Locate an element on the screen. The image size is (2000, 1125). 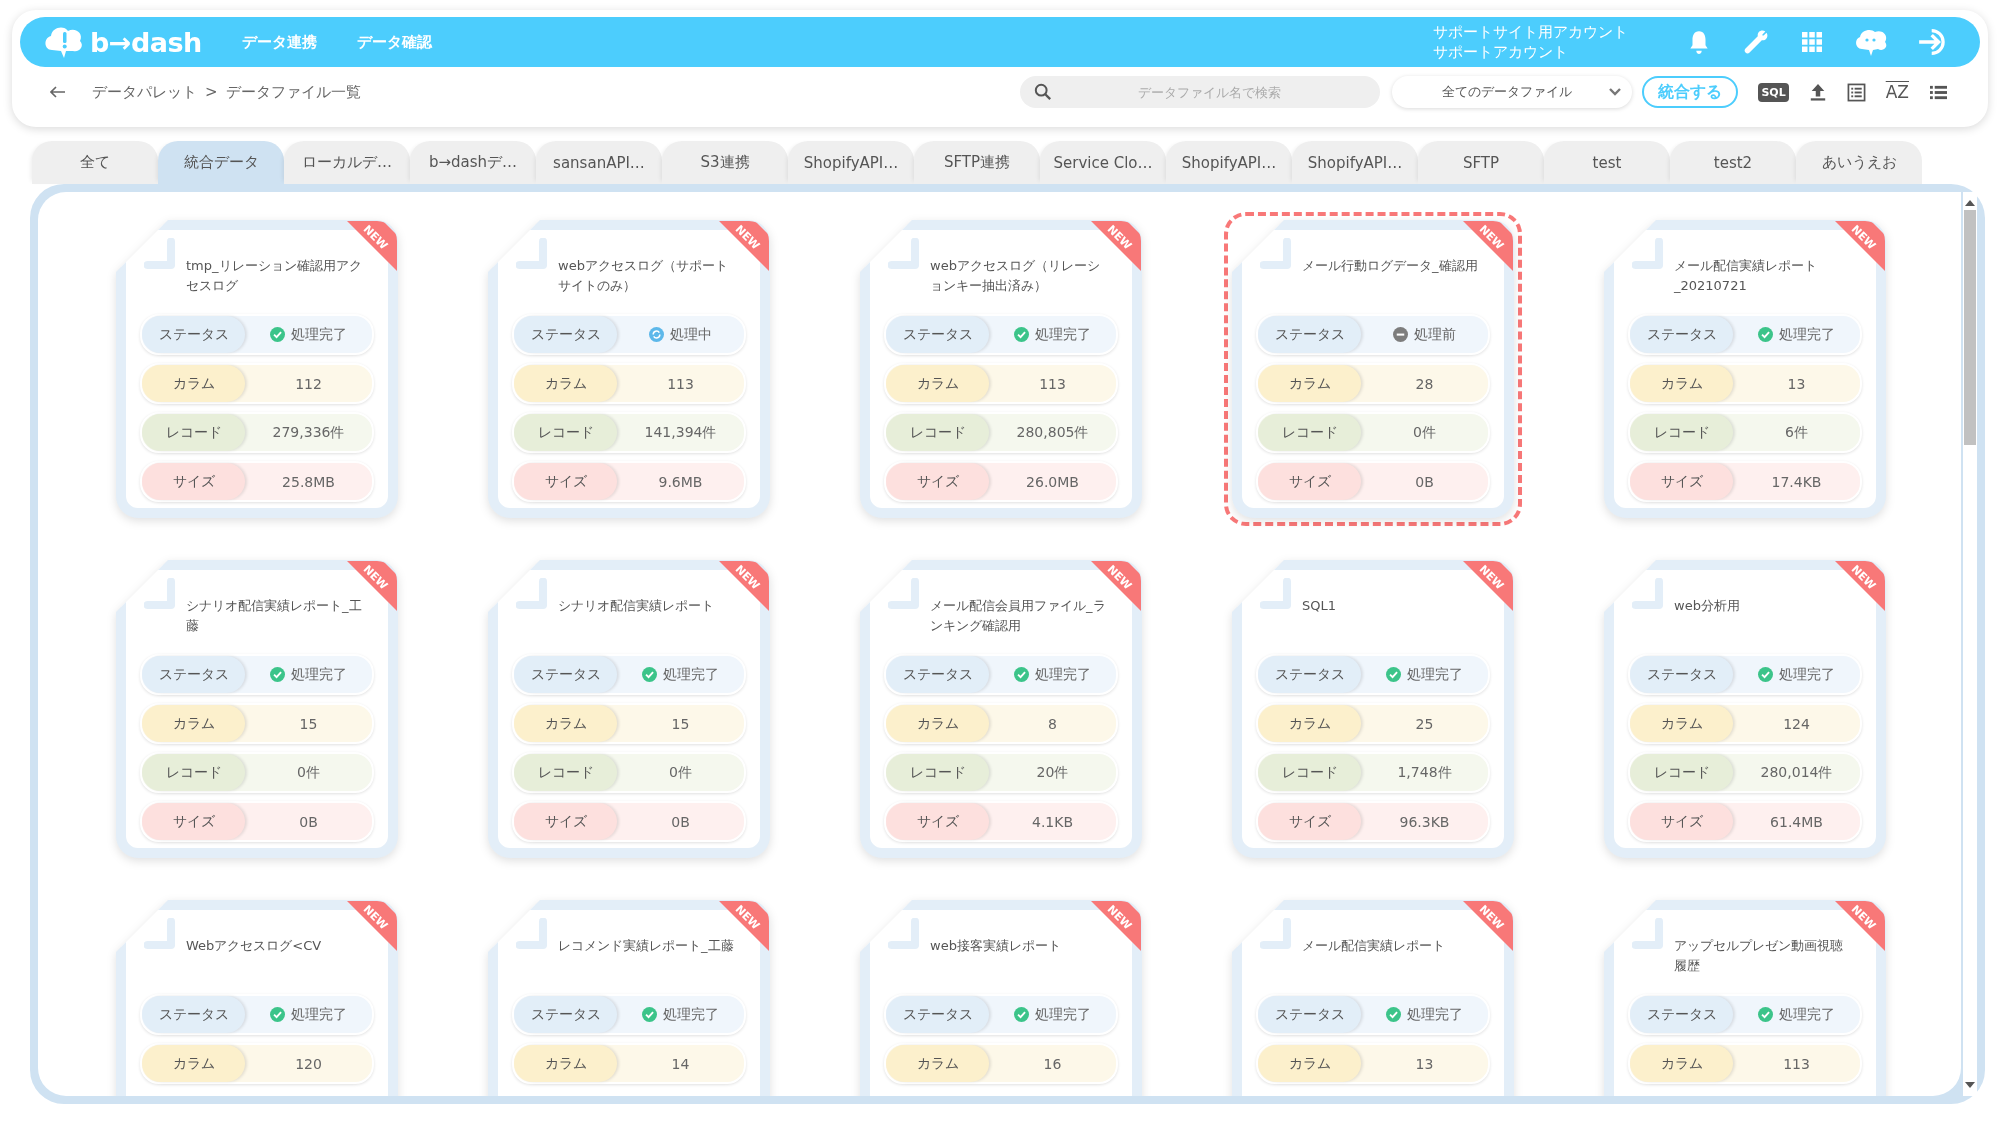
sql-button: SQL is located at coordinates (1773, 92).